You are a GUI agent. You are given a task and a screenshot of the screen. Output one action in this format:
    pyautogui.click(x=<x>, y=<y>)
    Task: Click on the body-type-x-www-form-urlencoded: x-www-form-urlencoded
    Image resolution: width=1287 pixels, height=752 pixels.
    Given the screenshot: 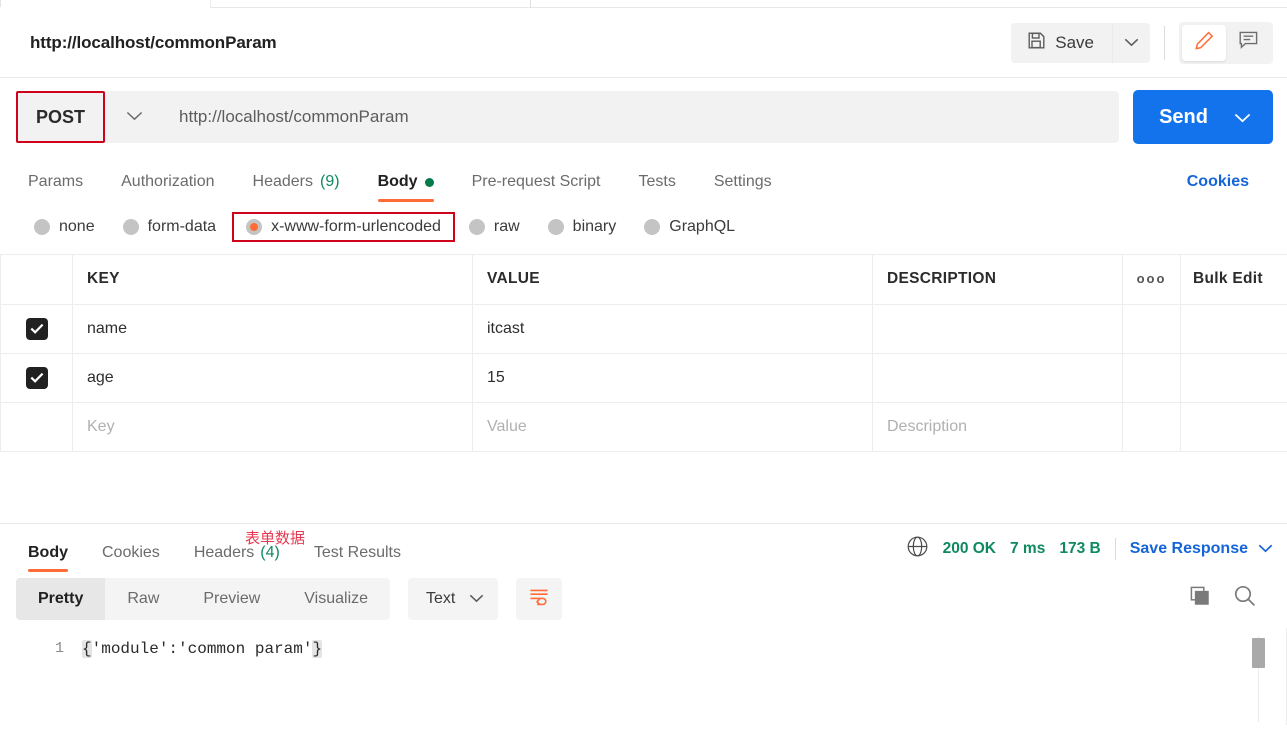 What is the action you would take?
    pyautogui.click(x=343, y=227)
    